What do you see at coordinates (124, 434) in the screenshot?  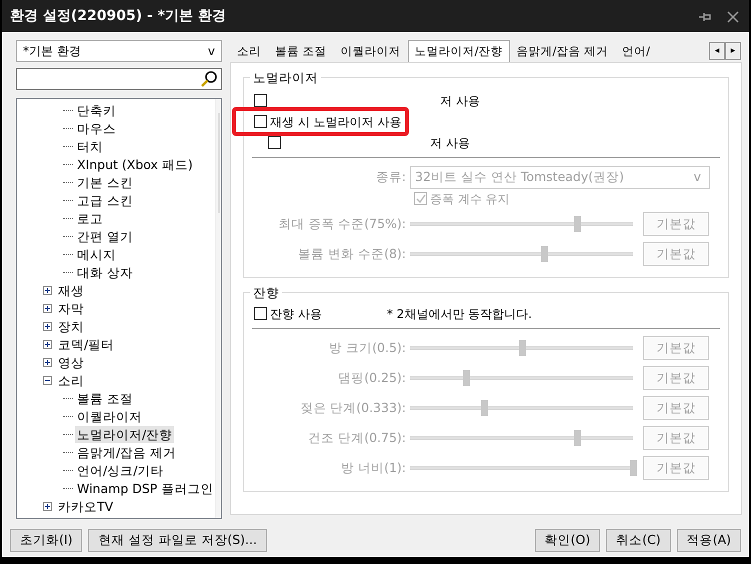 I see `tree-item: 노멀라이저/잔향` at bounding box center [124, 434].